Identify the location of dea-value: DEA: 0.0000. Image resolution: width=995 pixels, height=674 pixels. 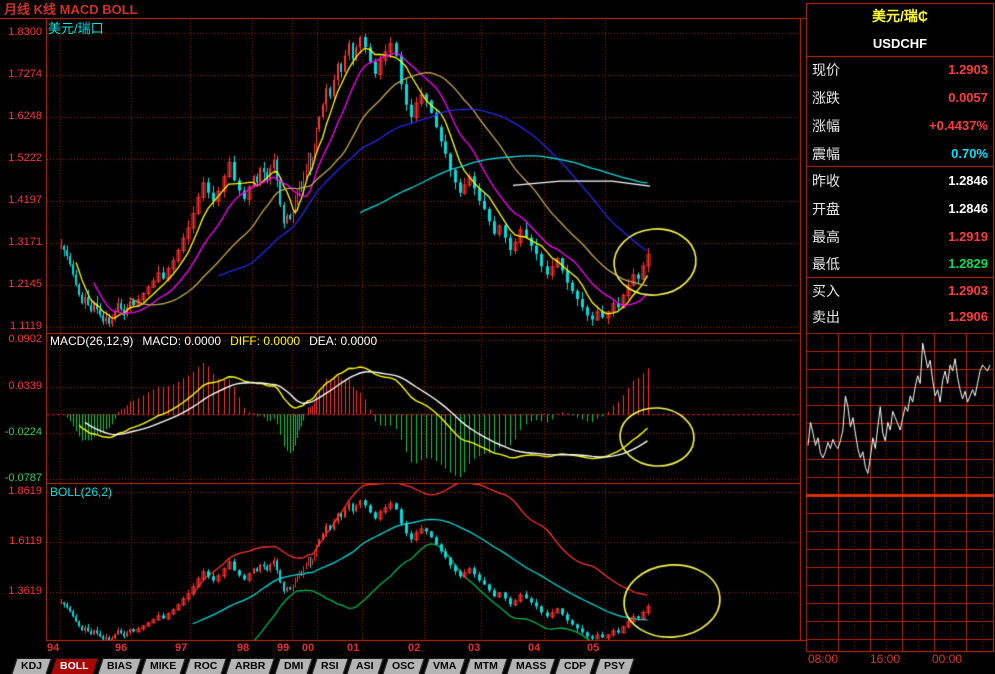
(343, 341).